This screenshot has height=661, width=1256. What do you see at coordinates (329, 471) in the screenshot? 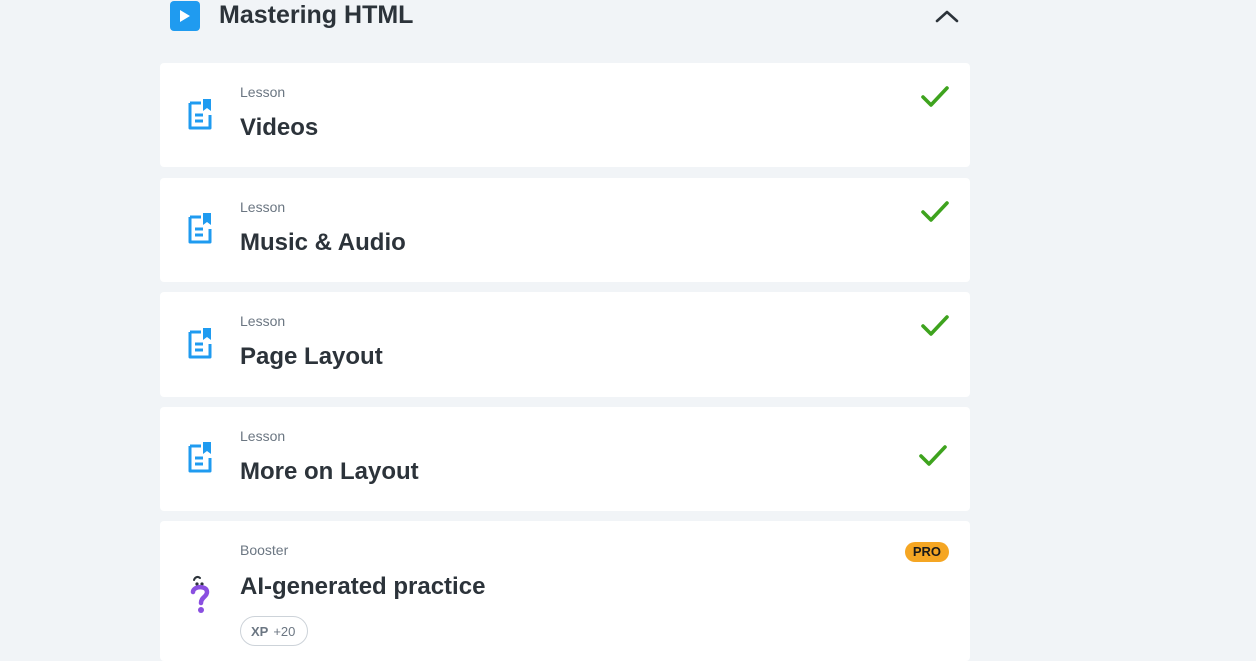
I see `lesson-title: More on Layout` at bounding box center [329, 471].